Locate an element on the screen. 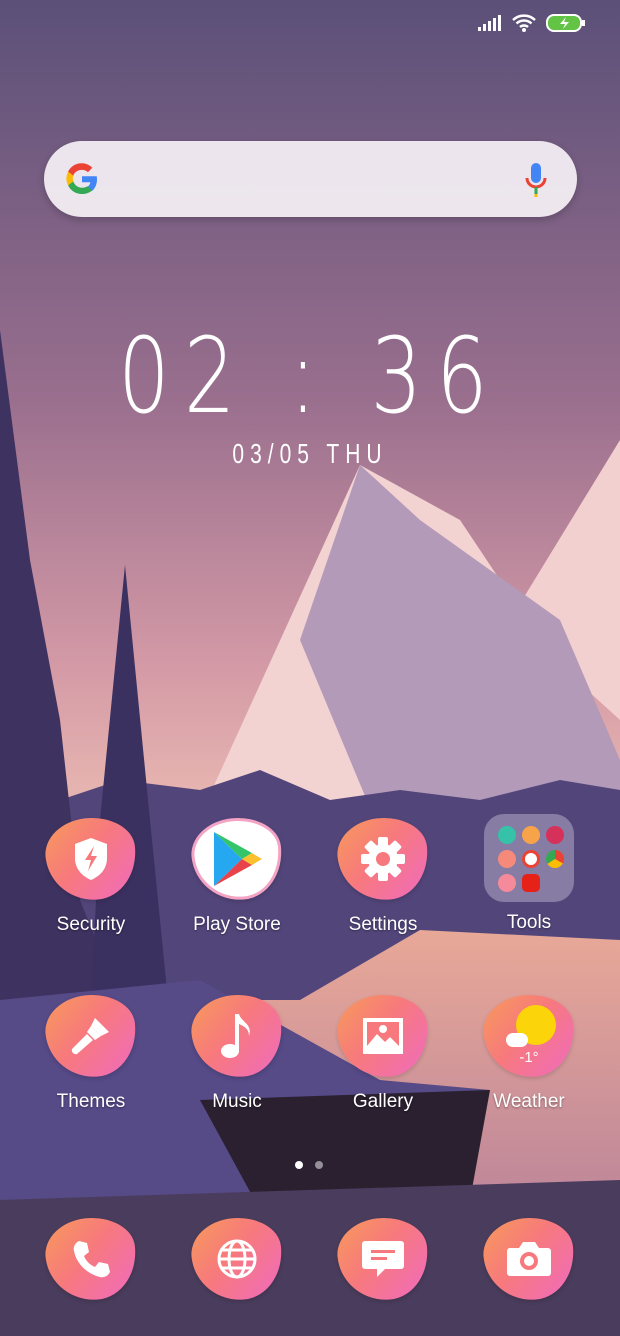 This screenshot has width=620, height=1336. status-bar is located at coordinates (532, 23).